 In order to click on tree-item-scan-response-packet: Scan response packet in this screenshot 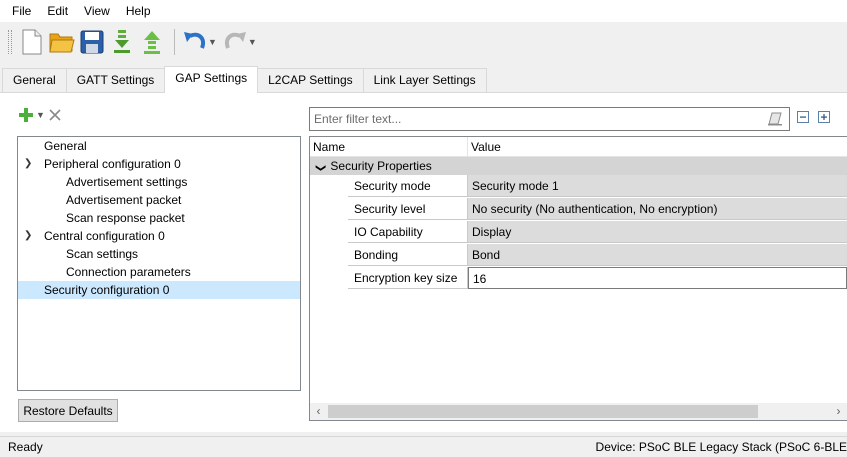, I will do `click(159, 218)`.